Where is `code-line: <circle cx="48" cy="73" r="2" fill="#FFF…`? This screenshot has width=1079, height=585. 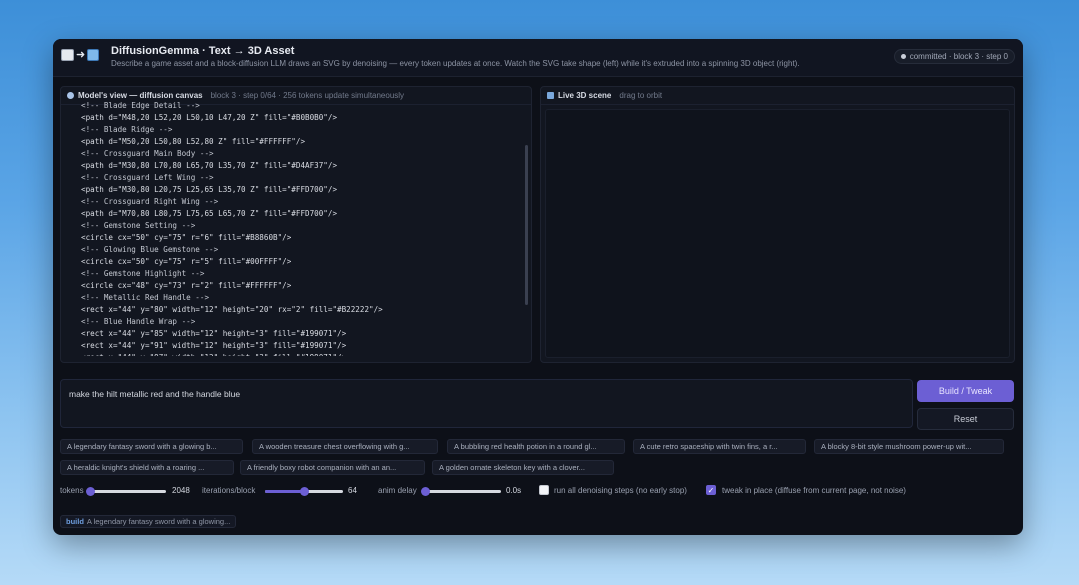
code-line: <circle cx="48" cy="73" r="2" fill="#FFF… is located at coordinates (186, 285).